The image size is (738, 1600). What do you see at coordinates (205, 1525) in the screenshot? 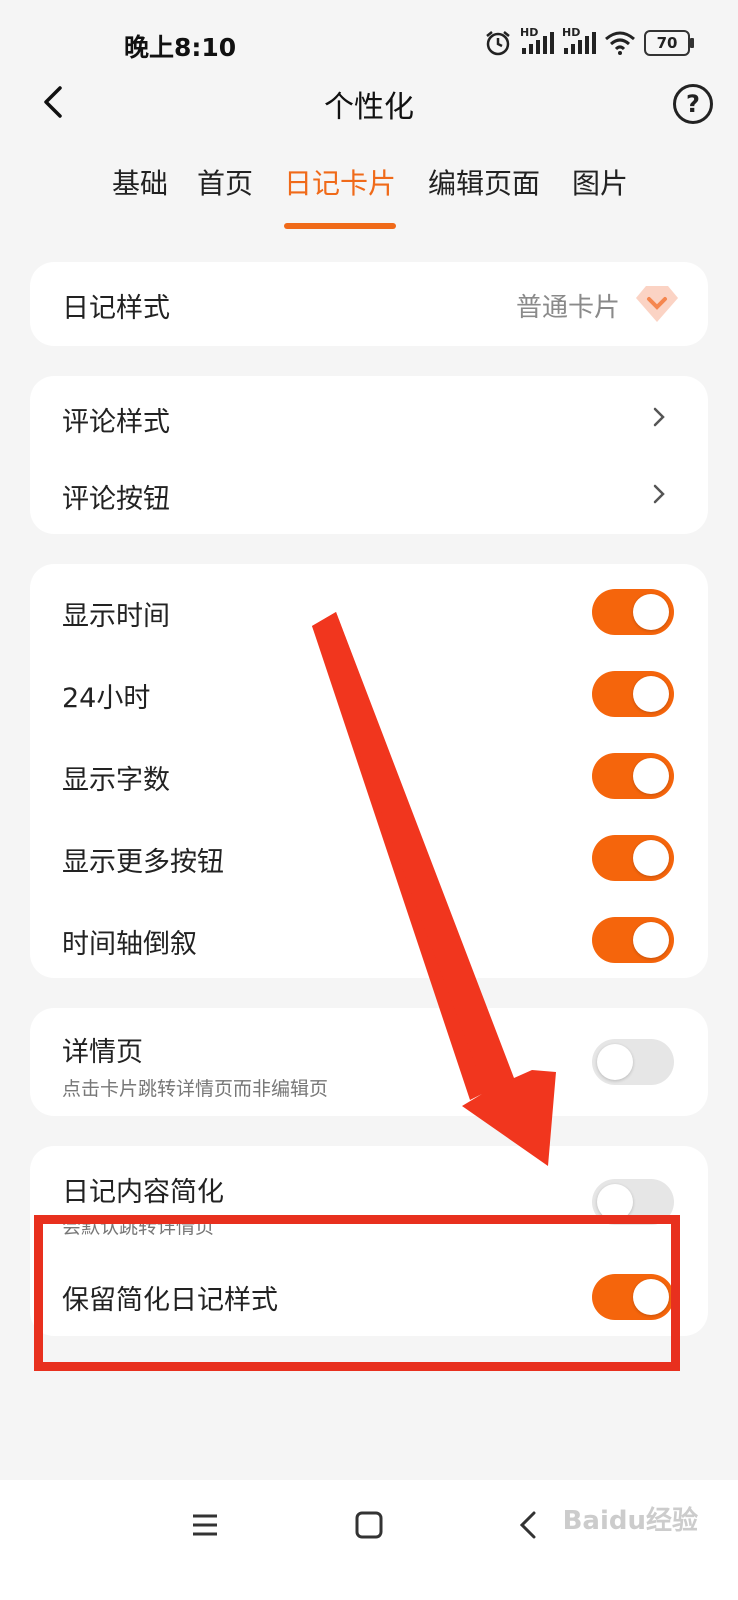
I see `menu-icon` at bounding box center [205, 1525].